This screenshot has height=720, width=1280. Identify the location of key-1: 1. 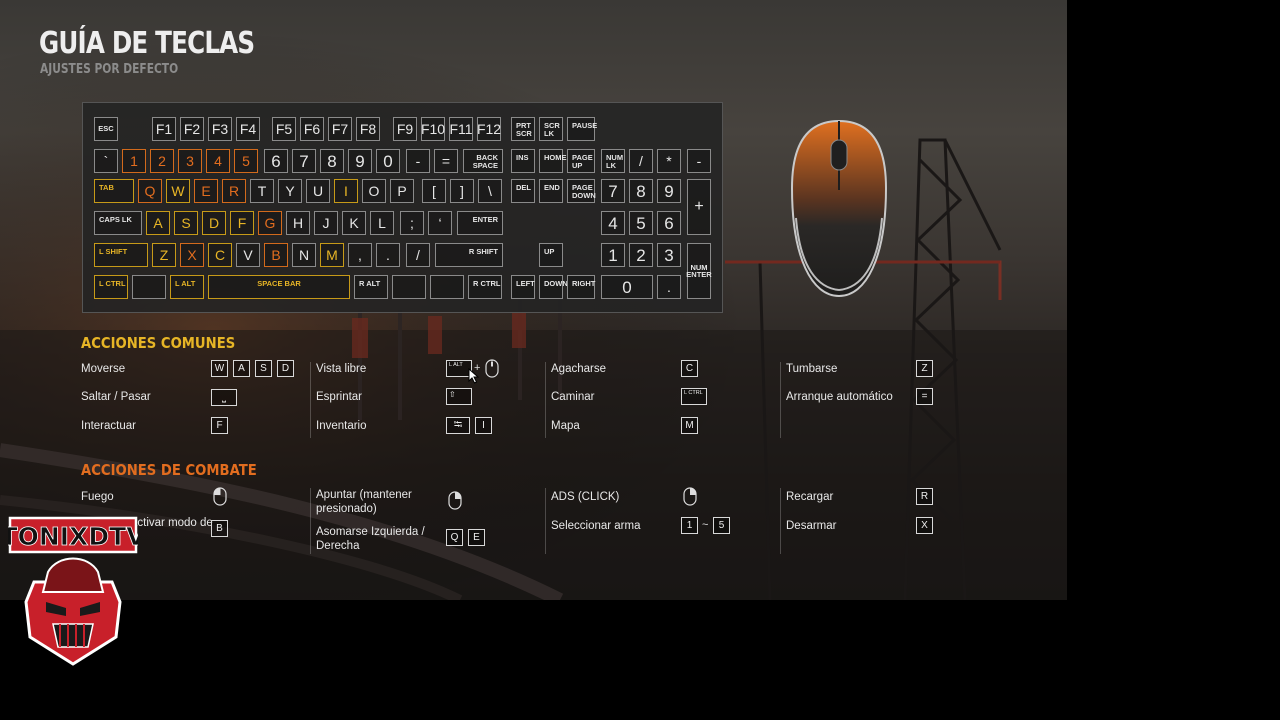
(134, 161).